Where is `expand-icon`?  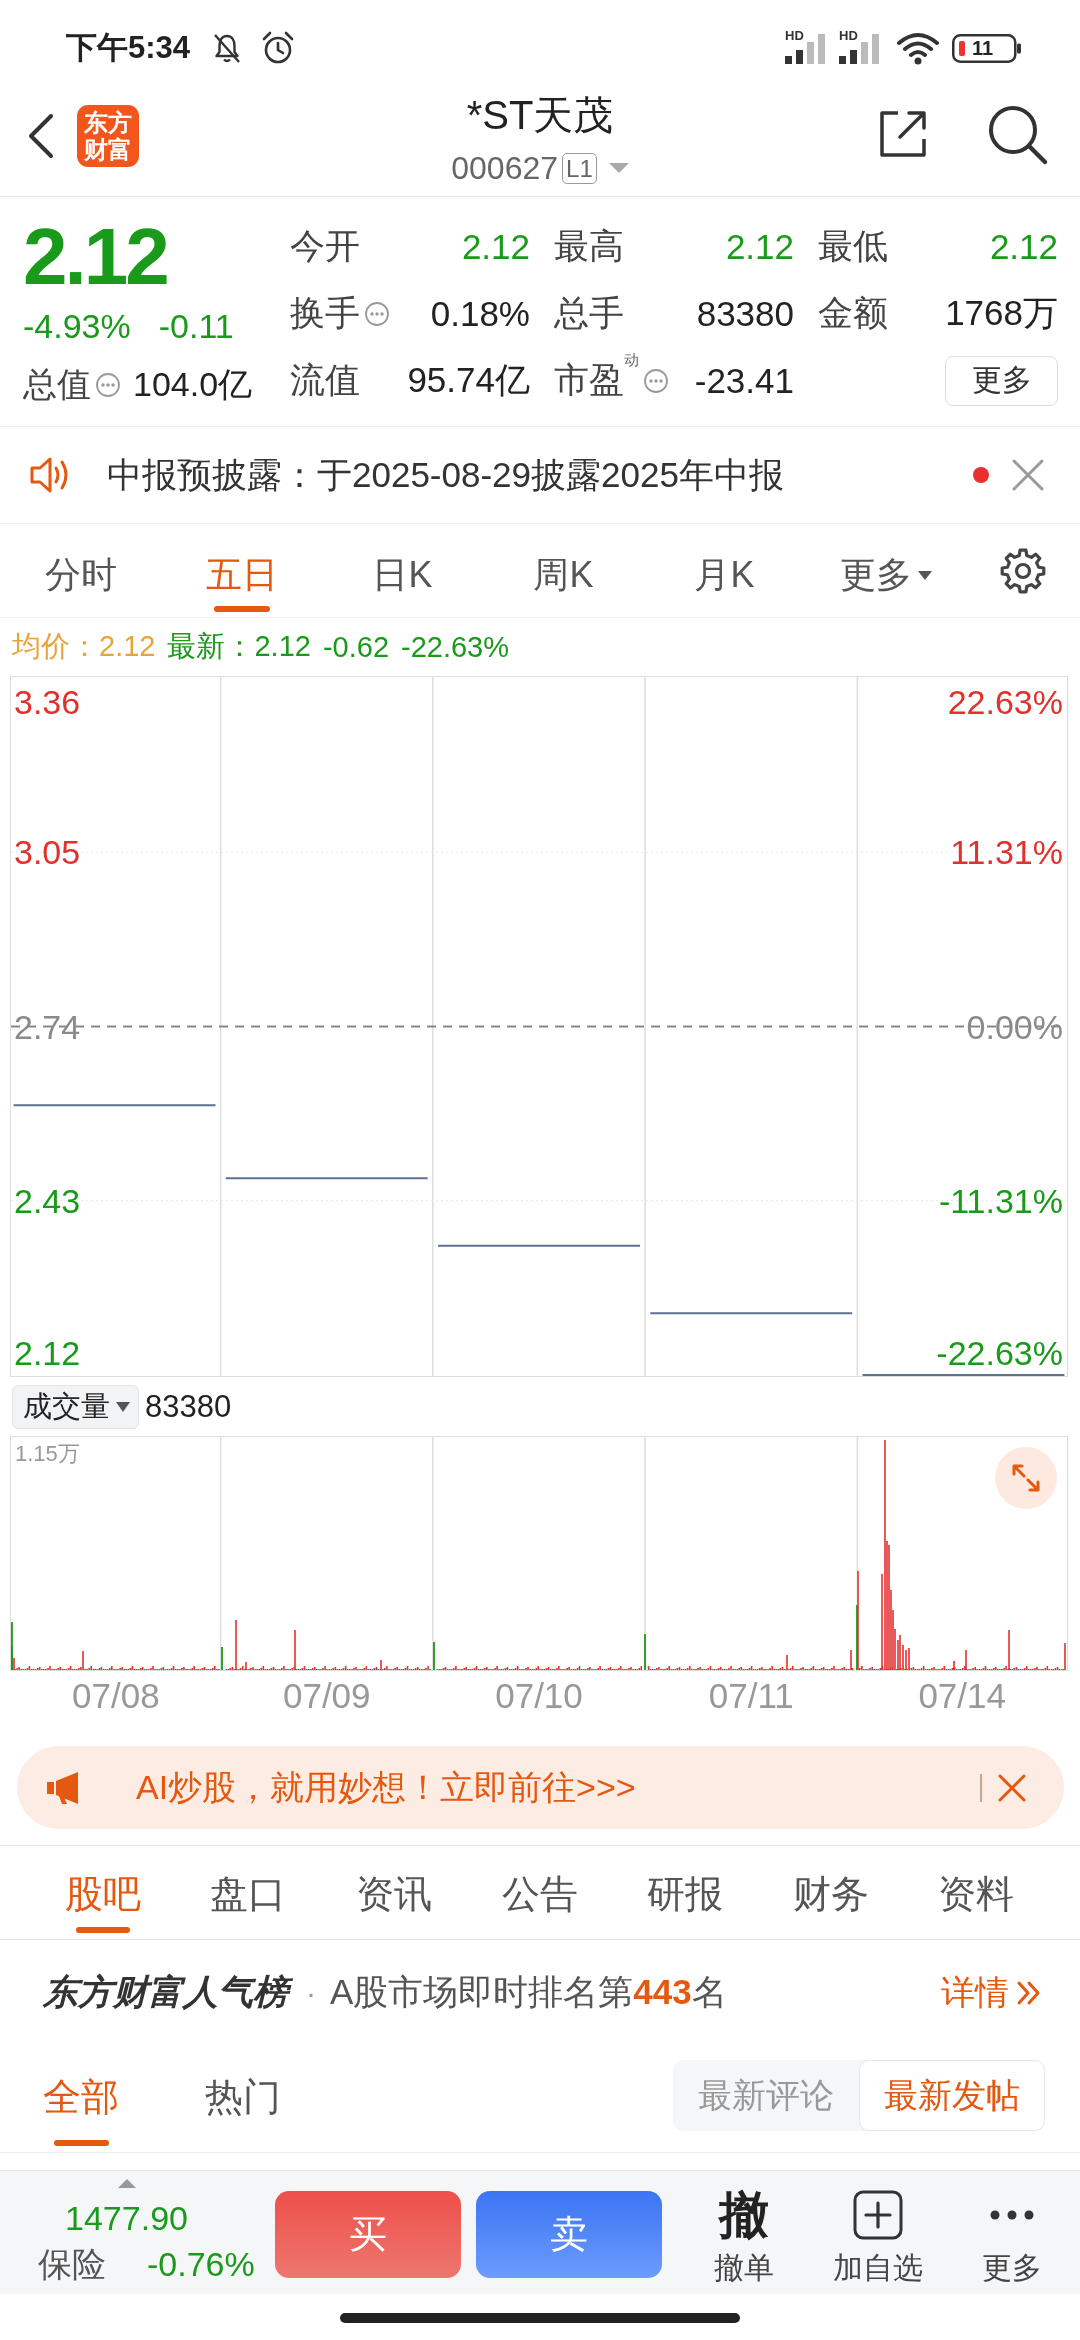 expand-icon is located at coordinates (1026, 1478).